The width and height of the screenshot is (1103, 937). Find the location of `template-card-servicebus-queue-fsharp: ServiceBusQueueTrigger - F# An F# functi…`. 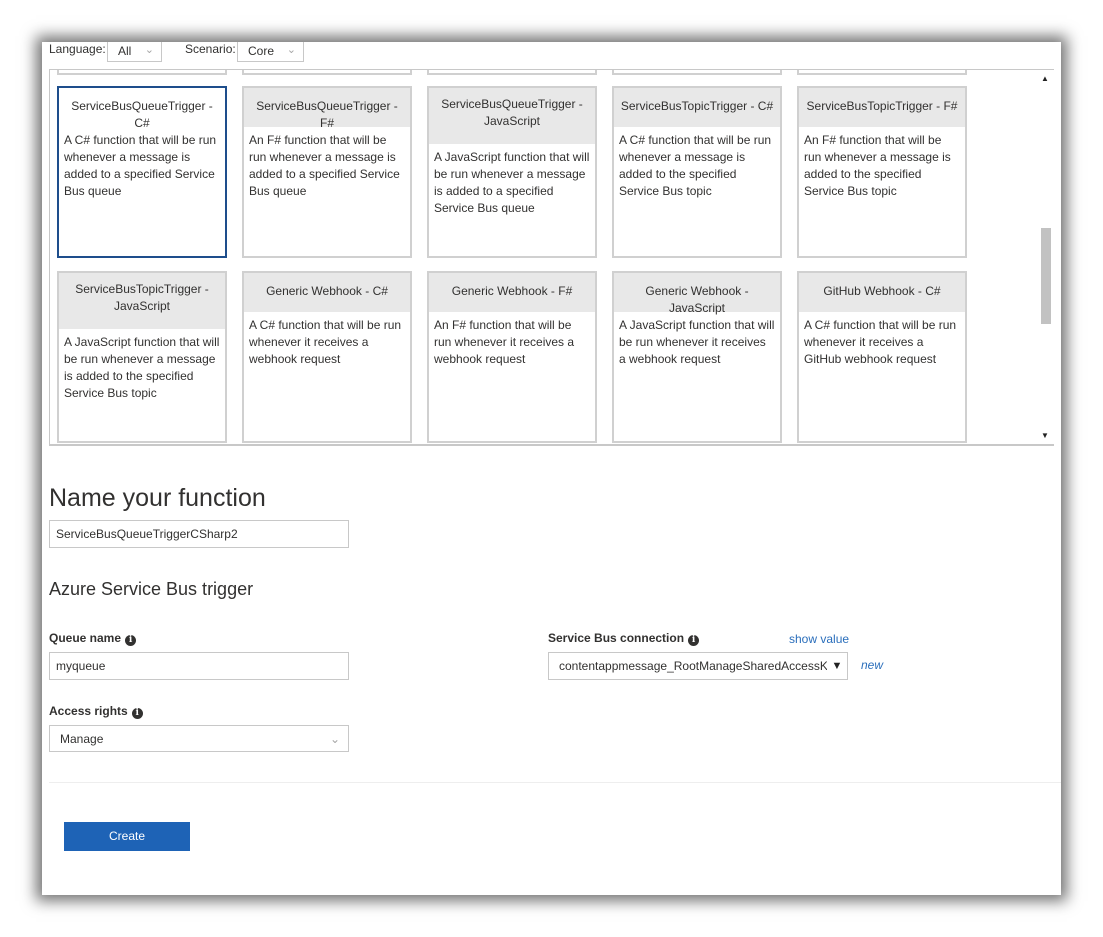

template-card-servicebus-queue-fsharp: ServiceBusQueueTrigger - F# An F# functi… is located at coordinates (327, 172).